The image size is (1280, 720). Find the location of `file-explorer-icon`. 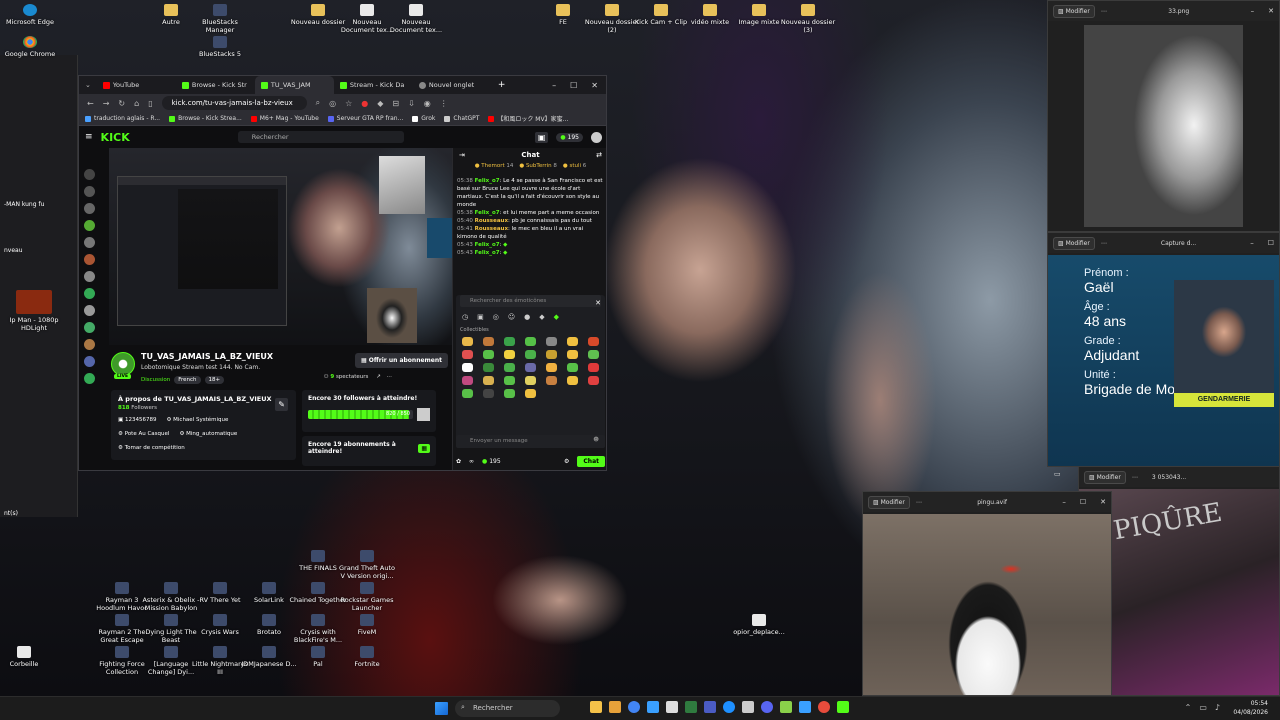

file-explorer-icon is located at coordinates (596, 707).